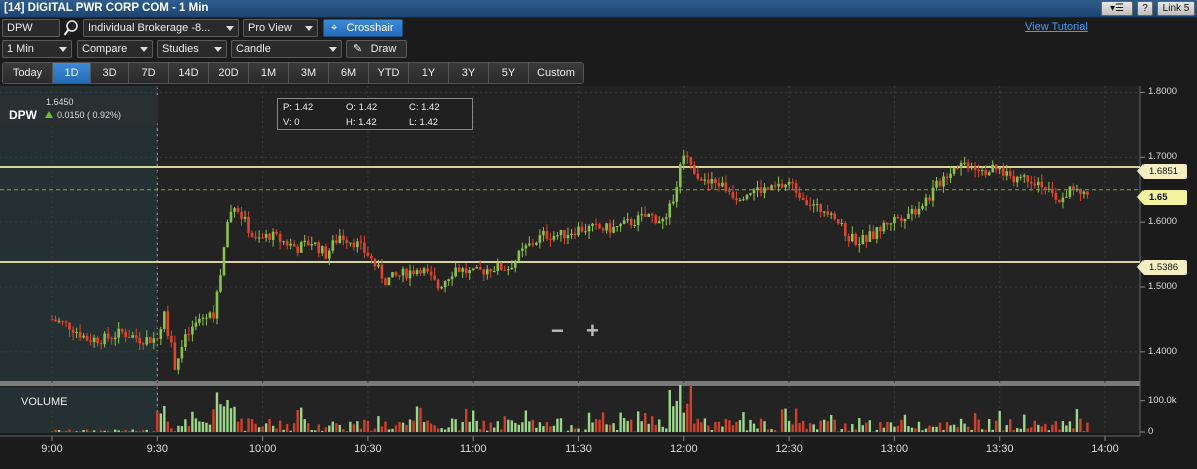  Describe the element at coordinates (28, 73) in the screenshot. I see `range-button-today: Today` at that location.